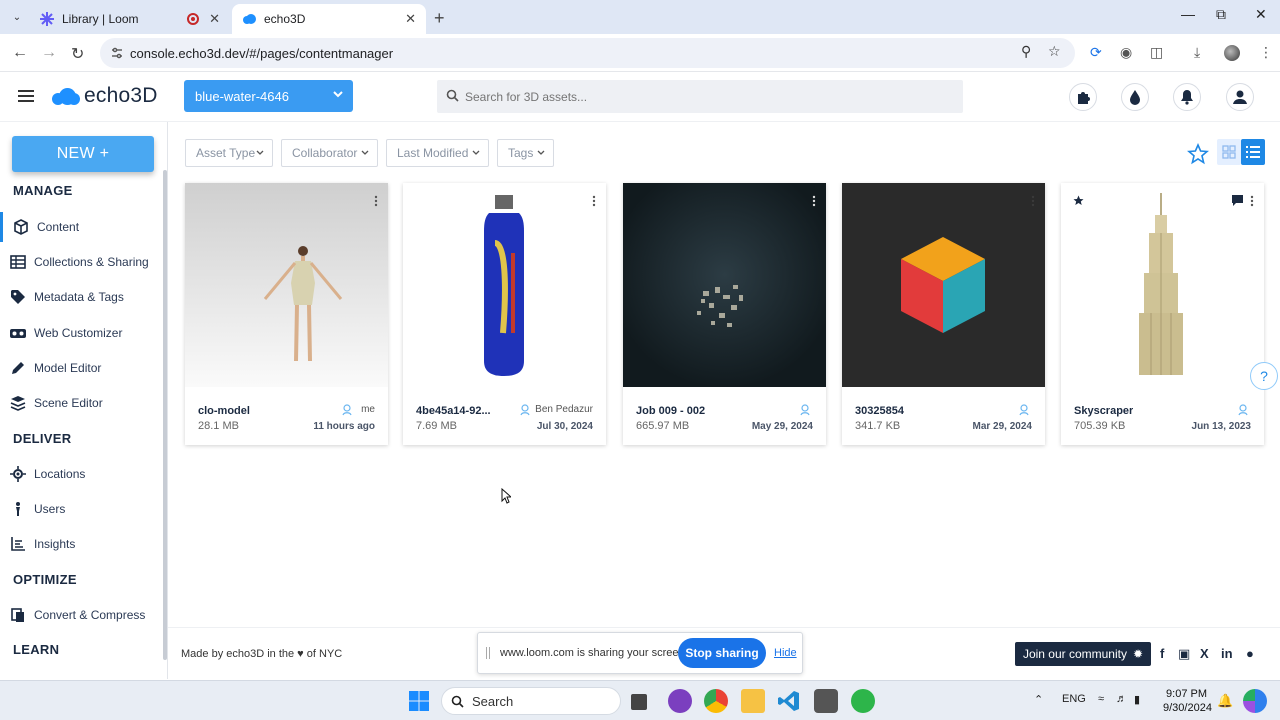  I want to click on asset-name: clo-model, so click(224, 411).